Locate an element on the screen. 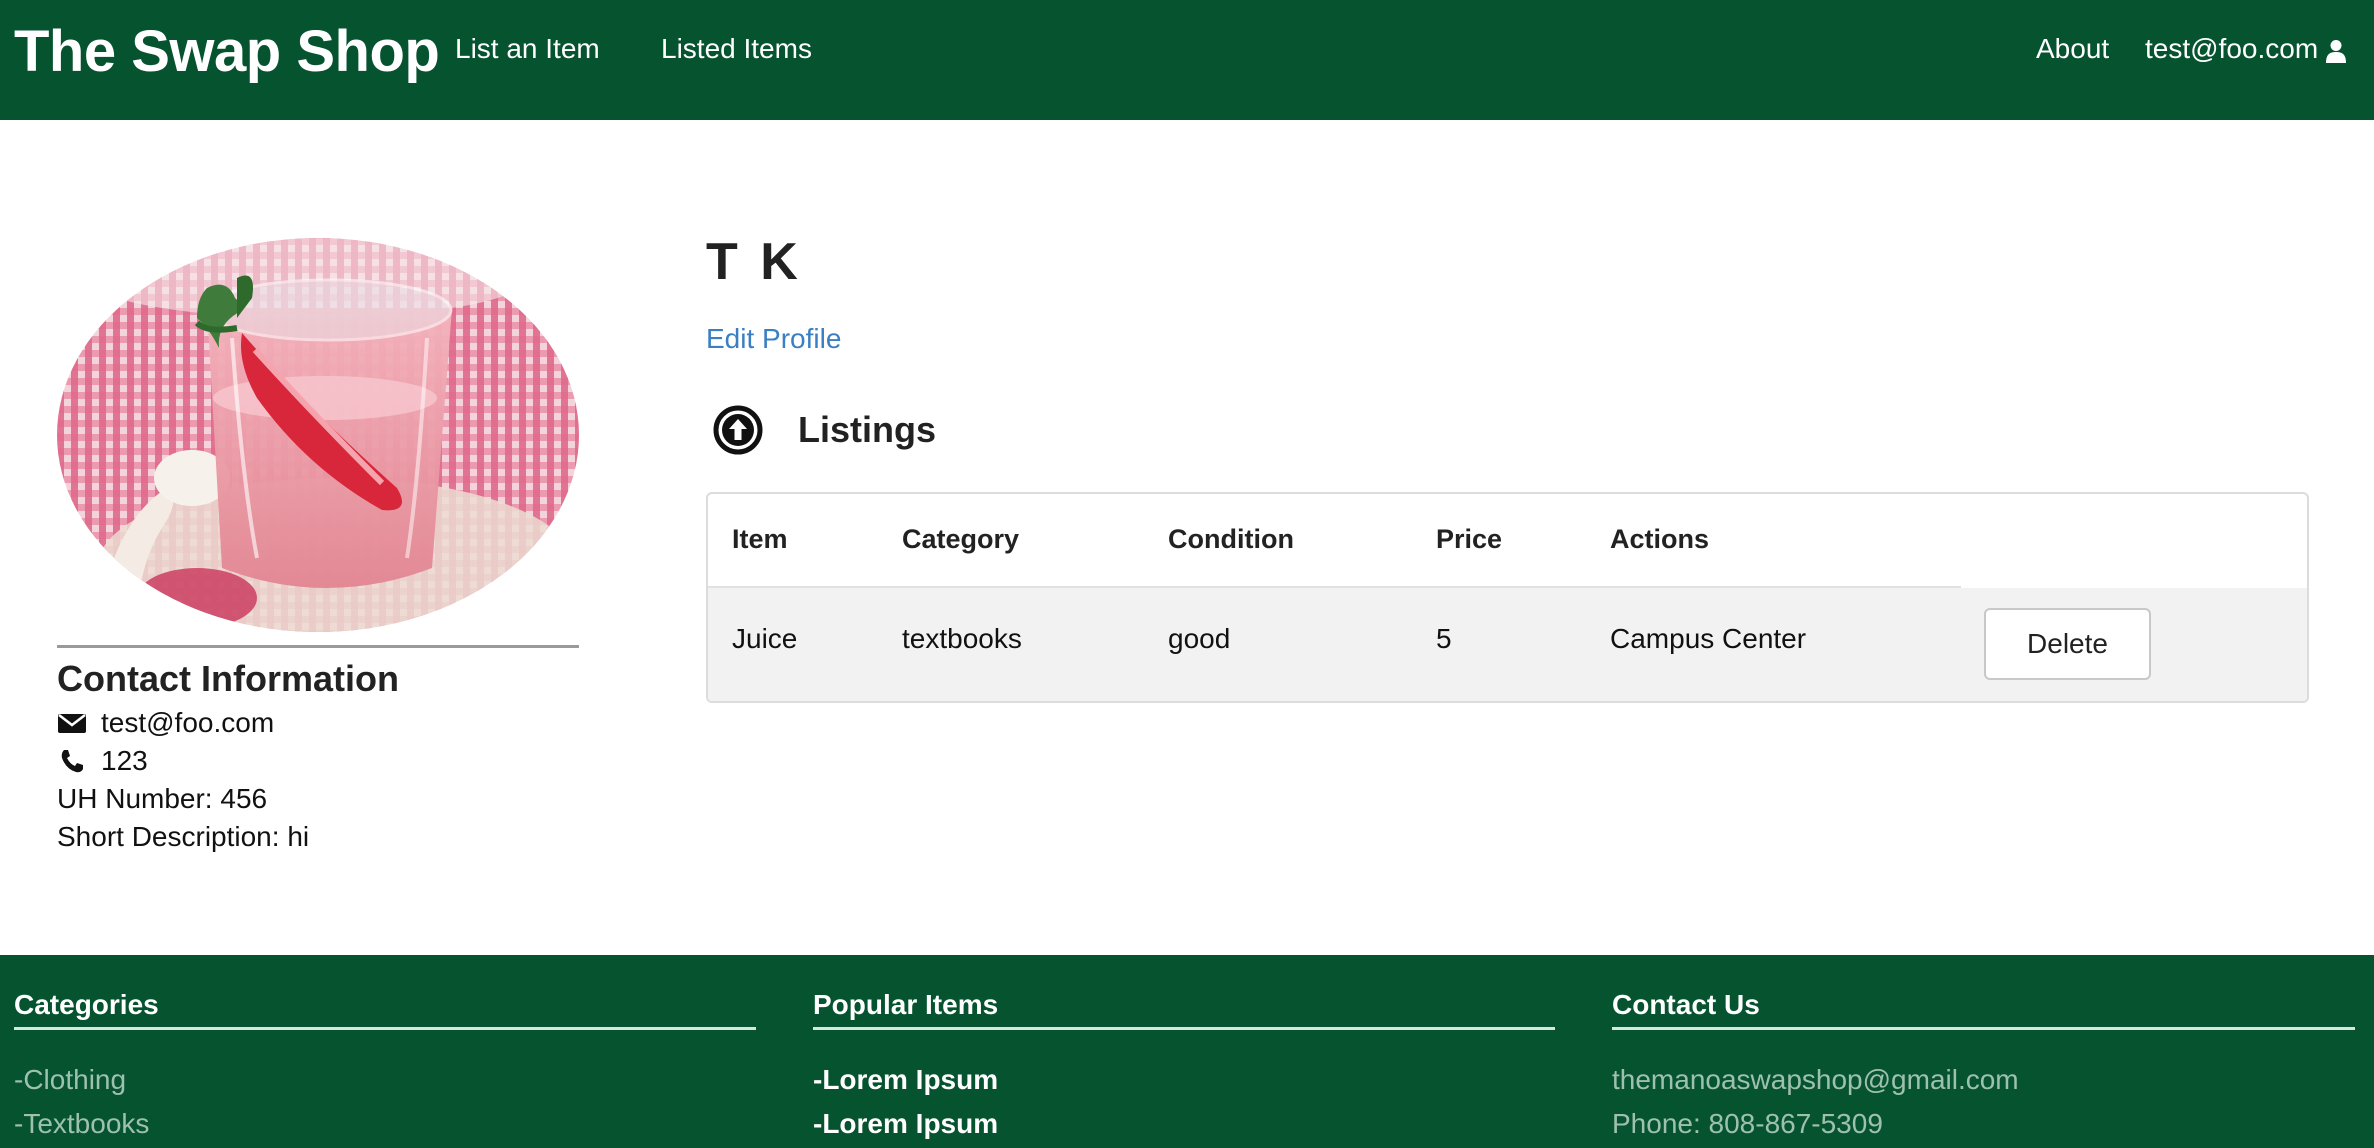 This screenshot has width=2374, height=1148. footer-contact-email: themanoaswapshop@gmail.com is located at coordinates (1983, 1080).